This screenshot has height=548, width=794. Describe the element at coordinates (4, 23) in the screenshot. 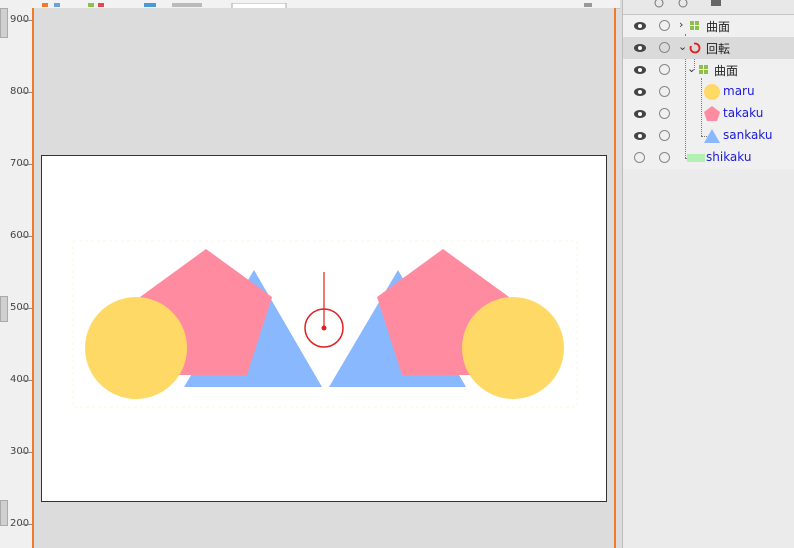

I see `ruler-scroll-thumb` at that location.